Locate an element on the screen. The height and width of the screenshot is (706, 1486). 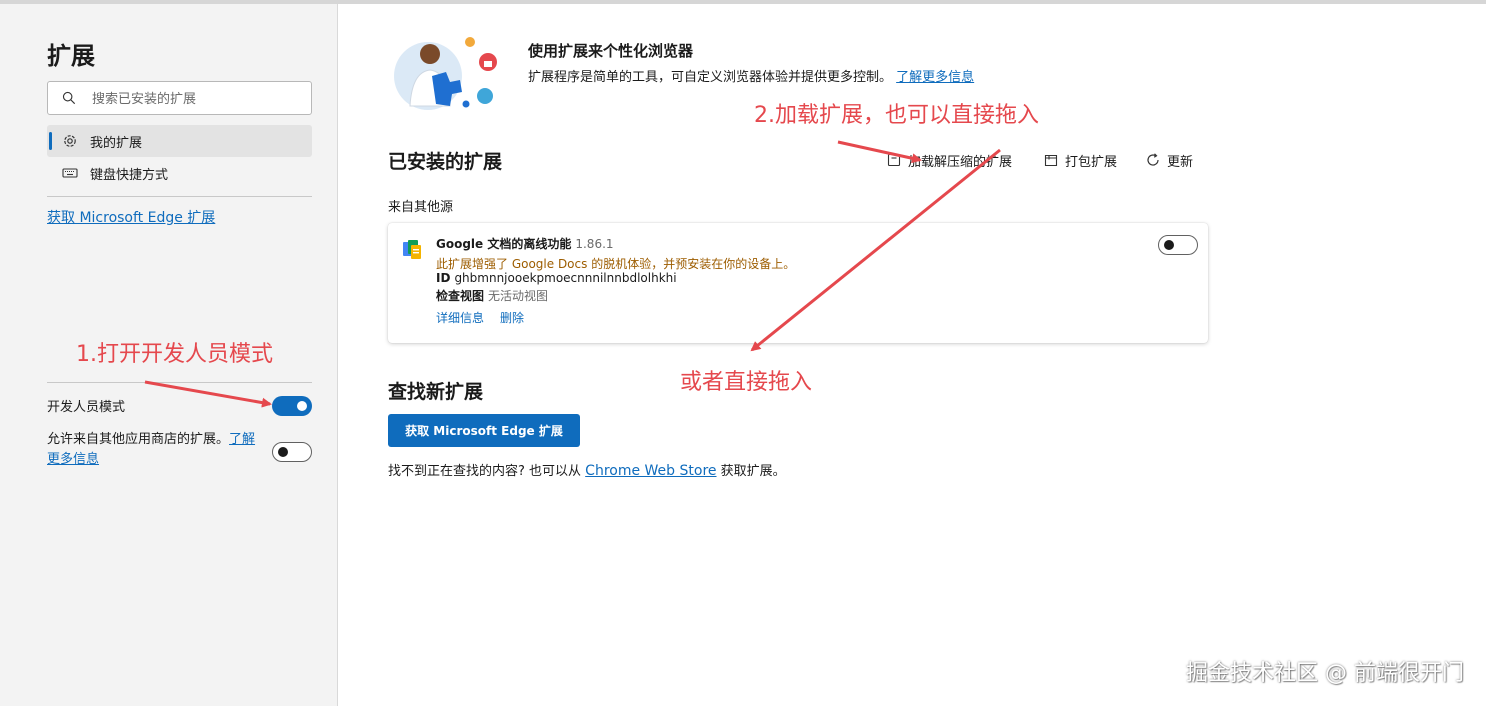
gear-icon is located at coordinates (70, 141).